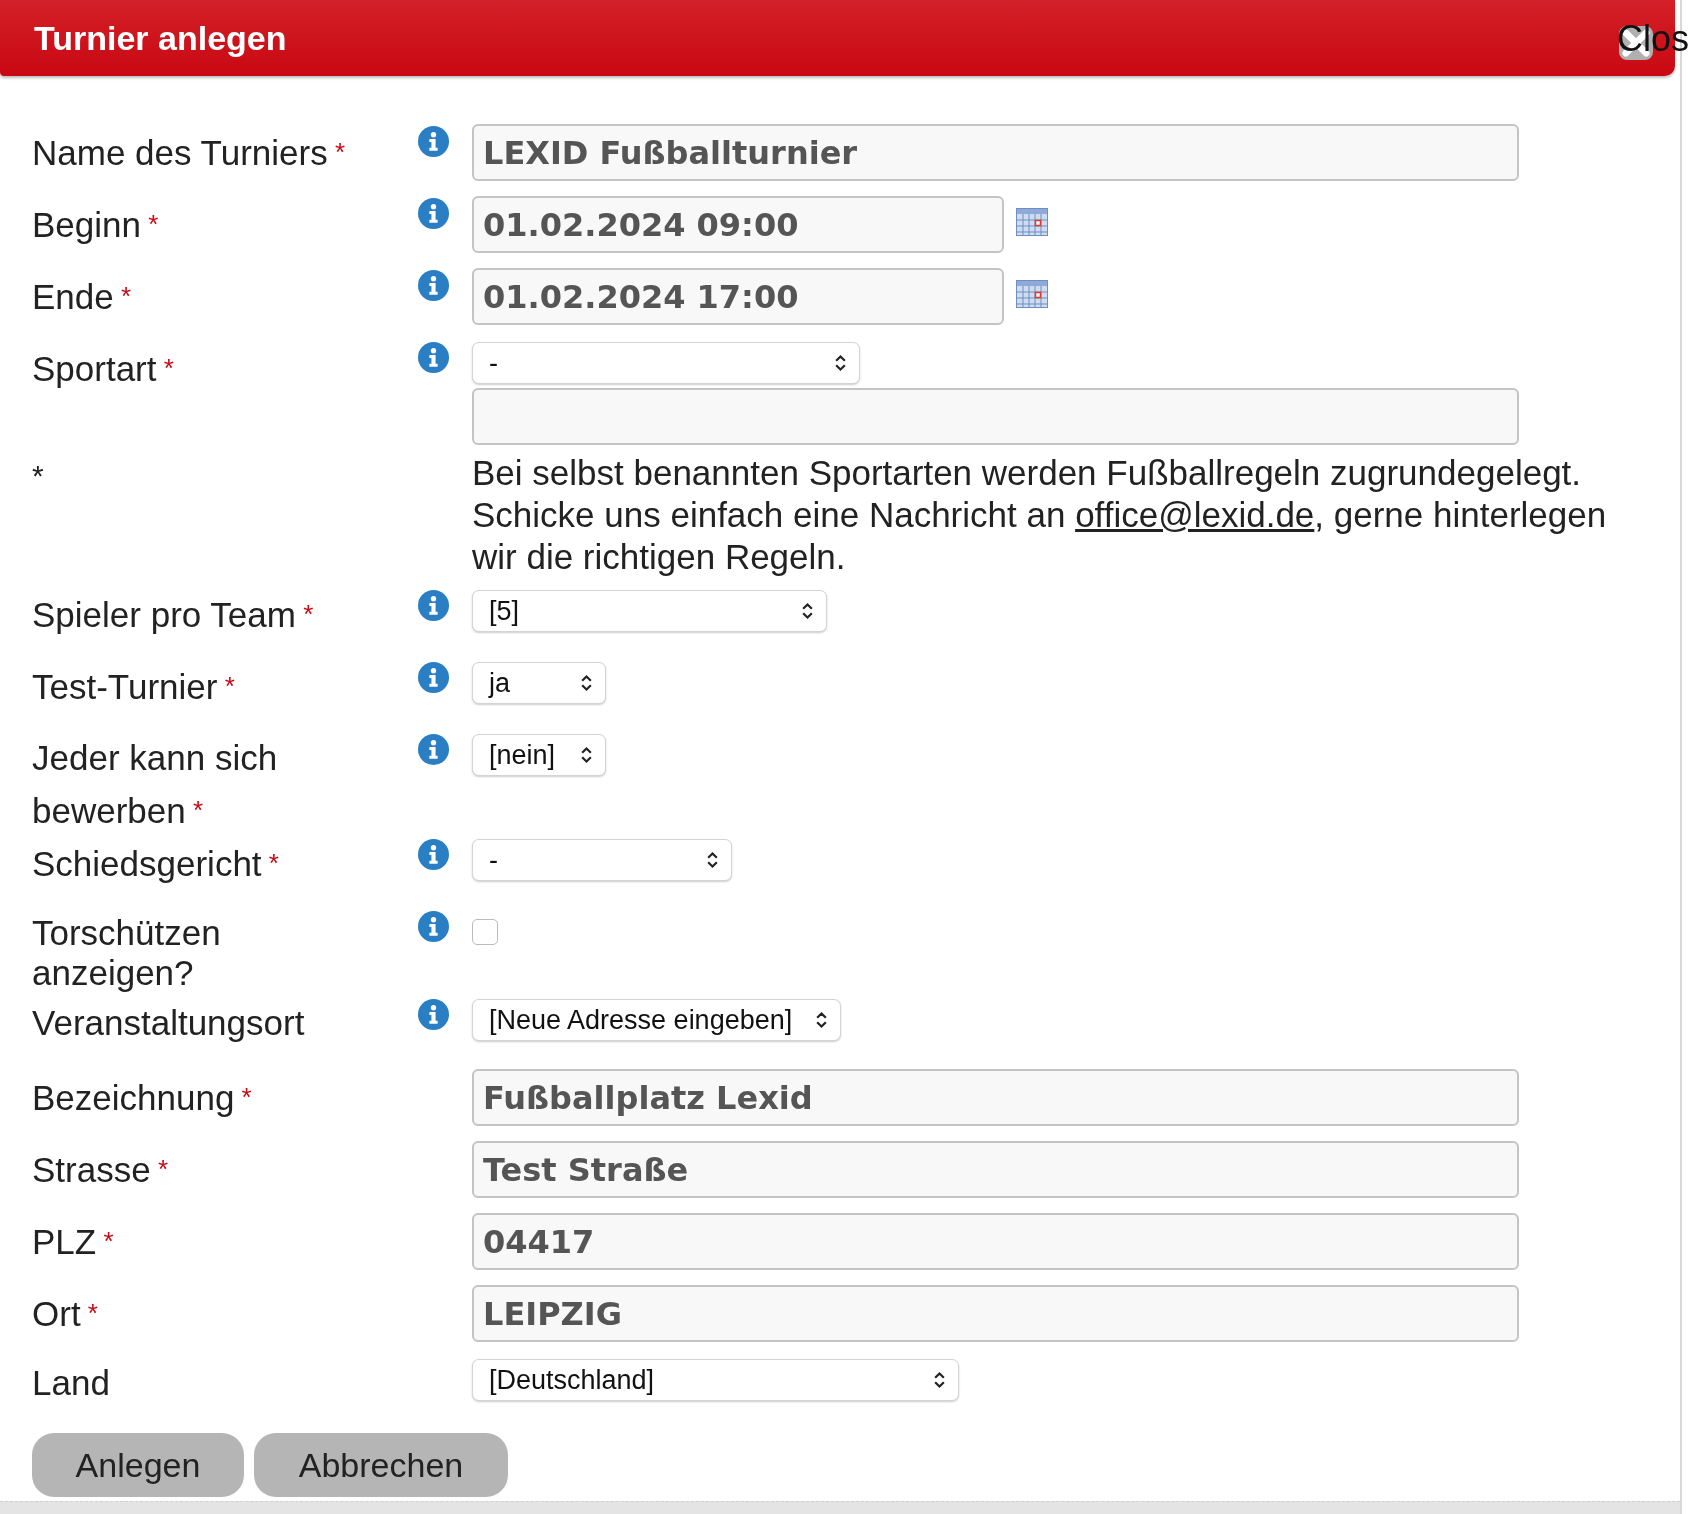 The height and width of the screenshot is (1514, 1688). I want to click on dropdown: [Deutschland], so click(715, 1380).